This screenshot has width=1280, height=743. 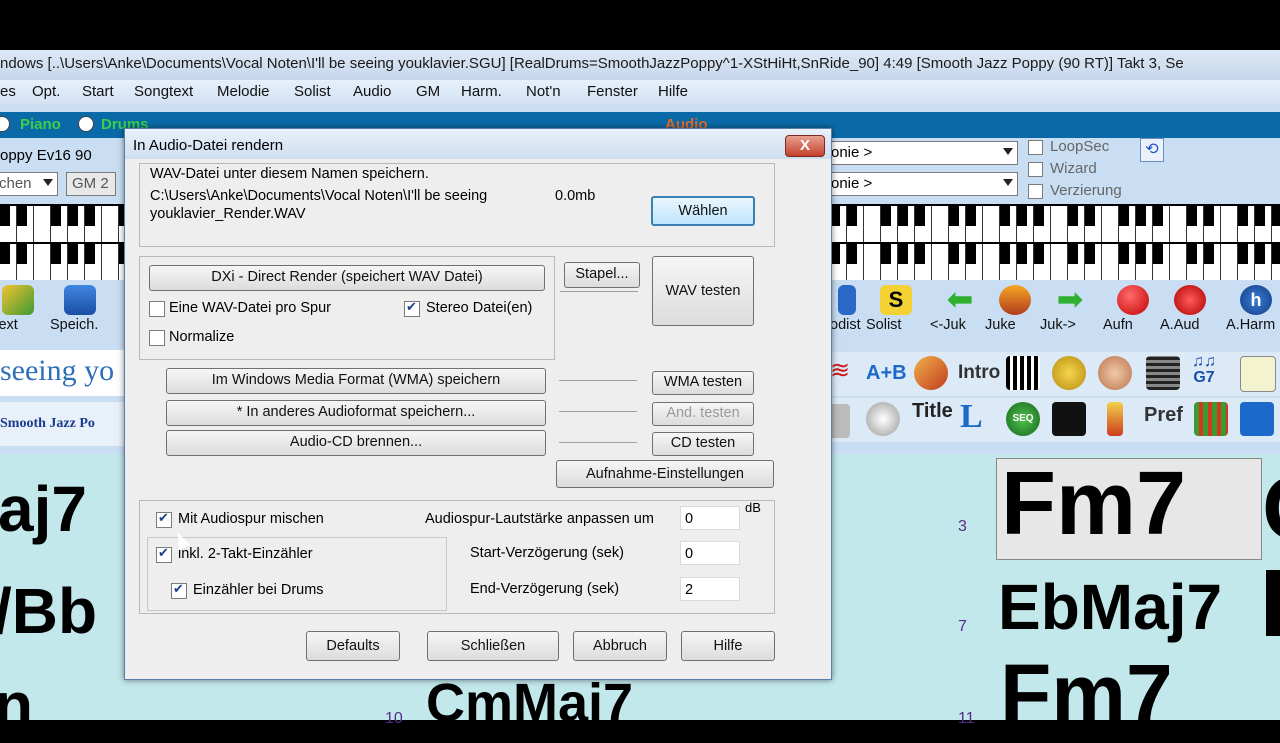 What do you see at coordinates (164, 519) in the screenshot?
I see `mix-audio-checkbox` at bounding box center [164, 519].